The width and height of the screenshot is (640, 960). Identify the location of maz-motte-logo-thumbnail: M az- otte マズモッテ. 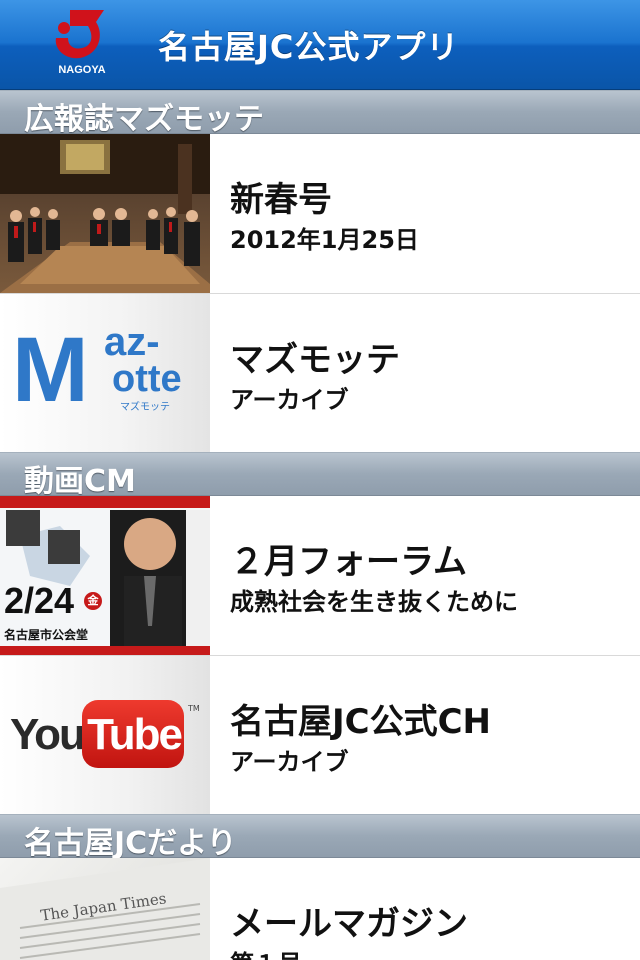
(105, 373).